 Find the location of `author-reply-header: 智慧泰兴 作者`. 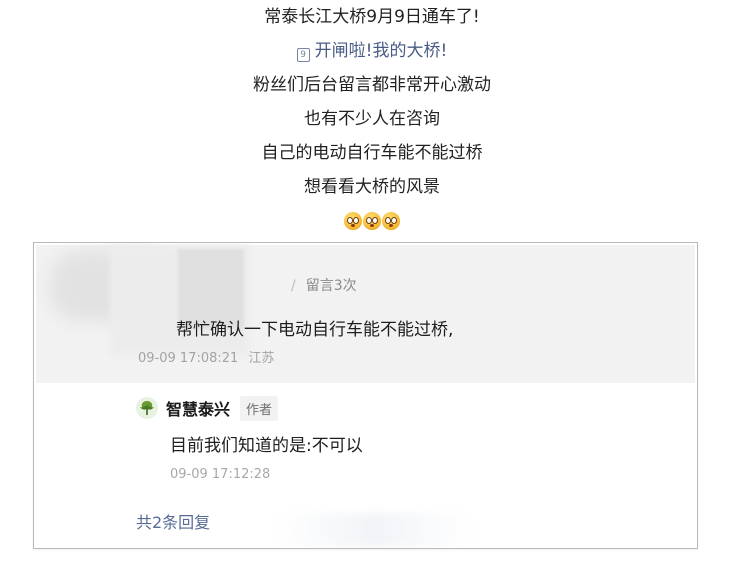

author-reply-header: 智慧泰兴 作者 is located at coordinates (207, 408).